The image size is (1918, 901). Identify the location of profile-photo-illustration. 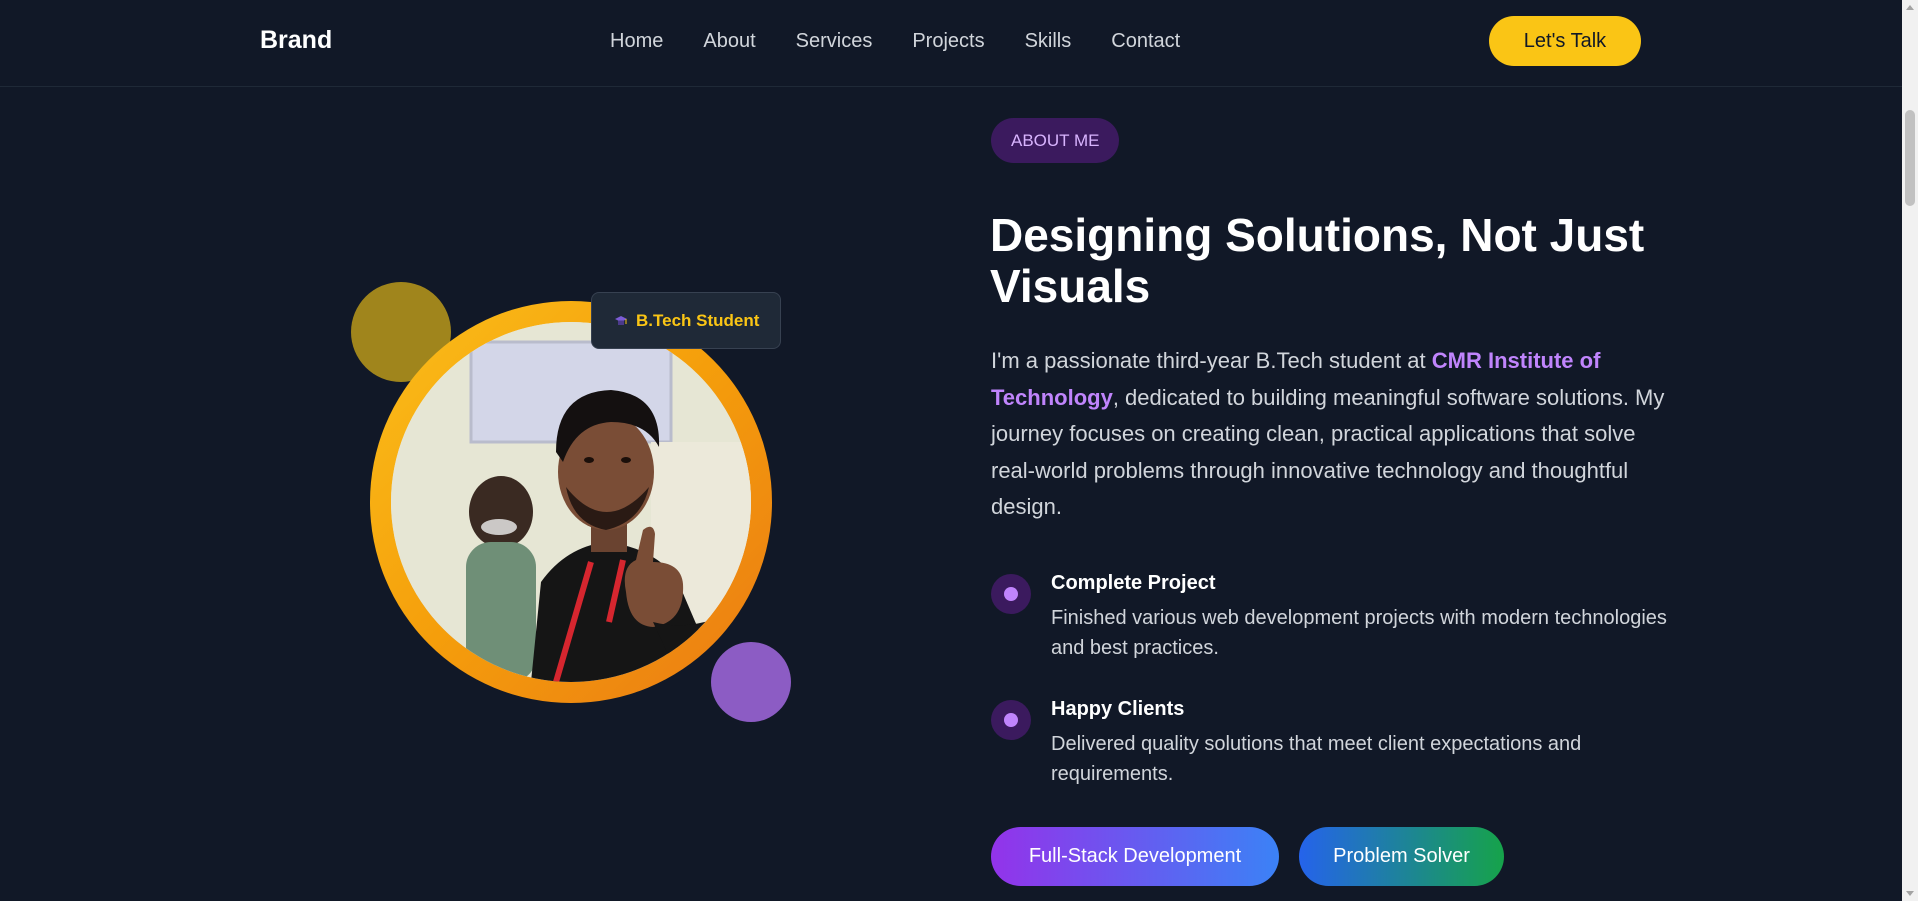
(571, 502).